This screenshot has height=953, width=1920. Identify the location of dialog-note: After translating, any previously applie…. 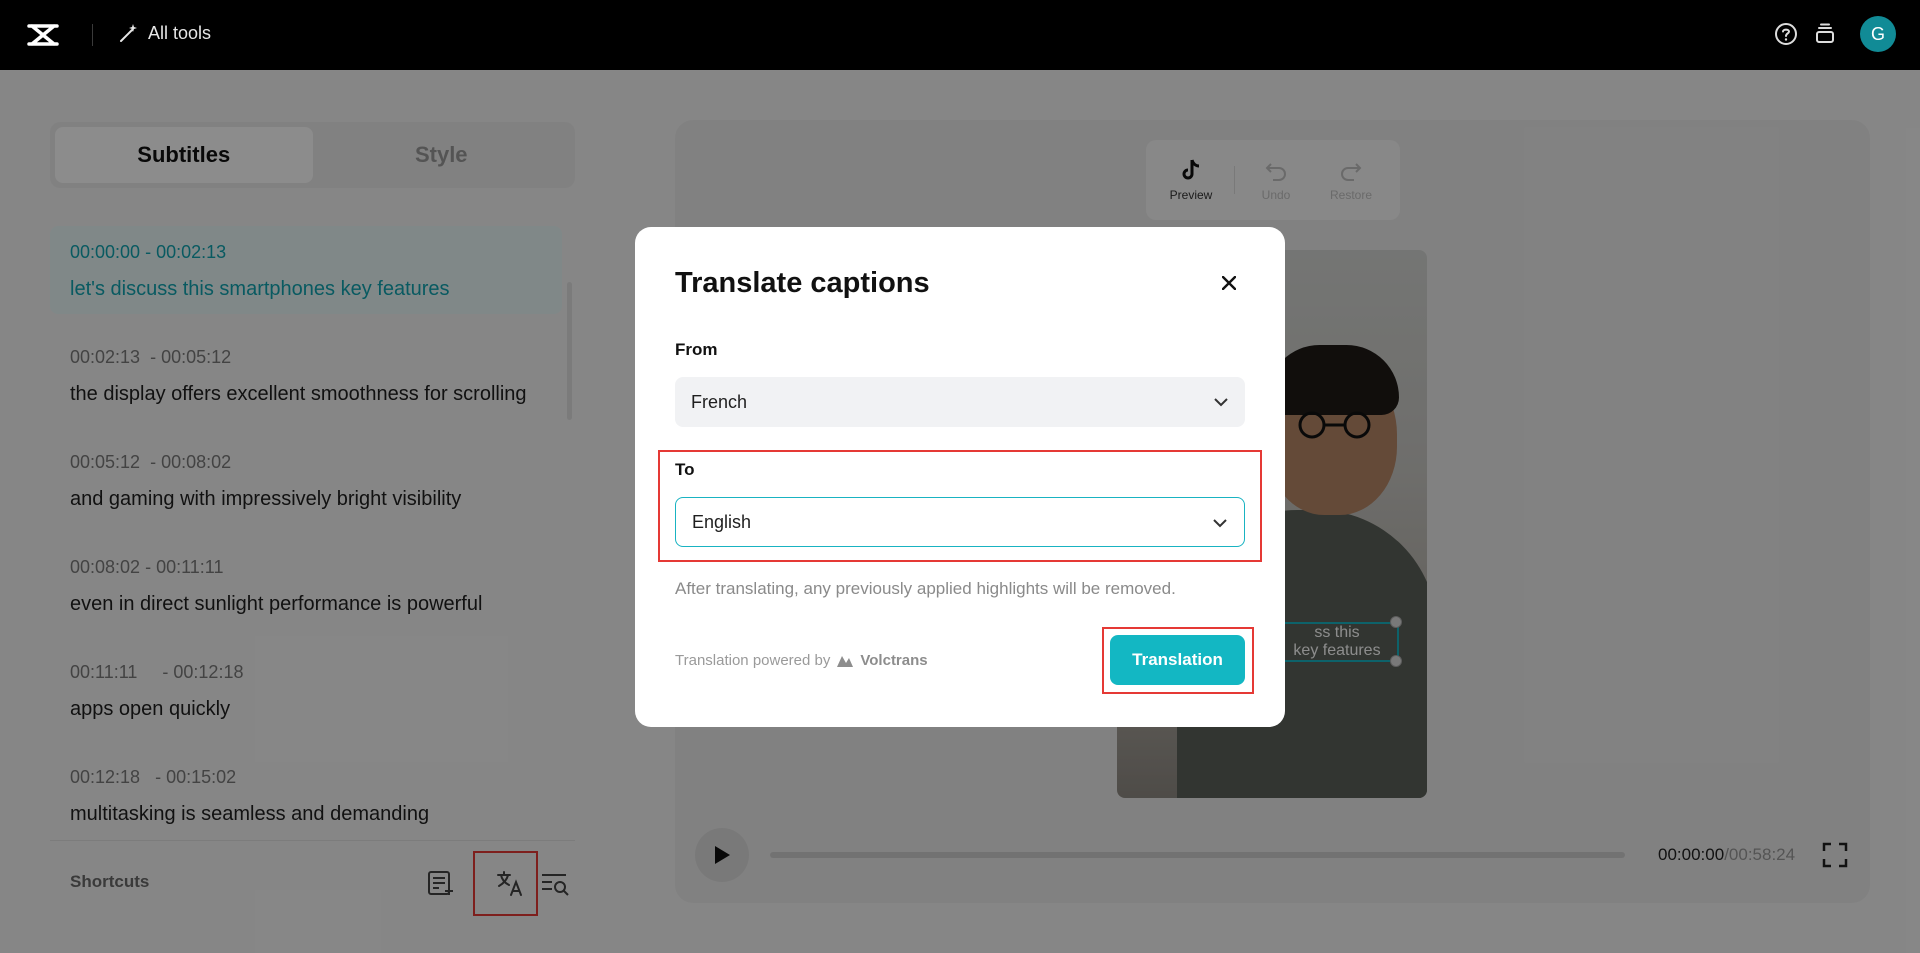
(925, 588).